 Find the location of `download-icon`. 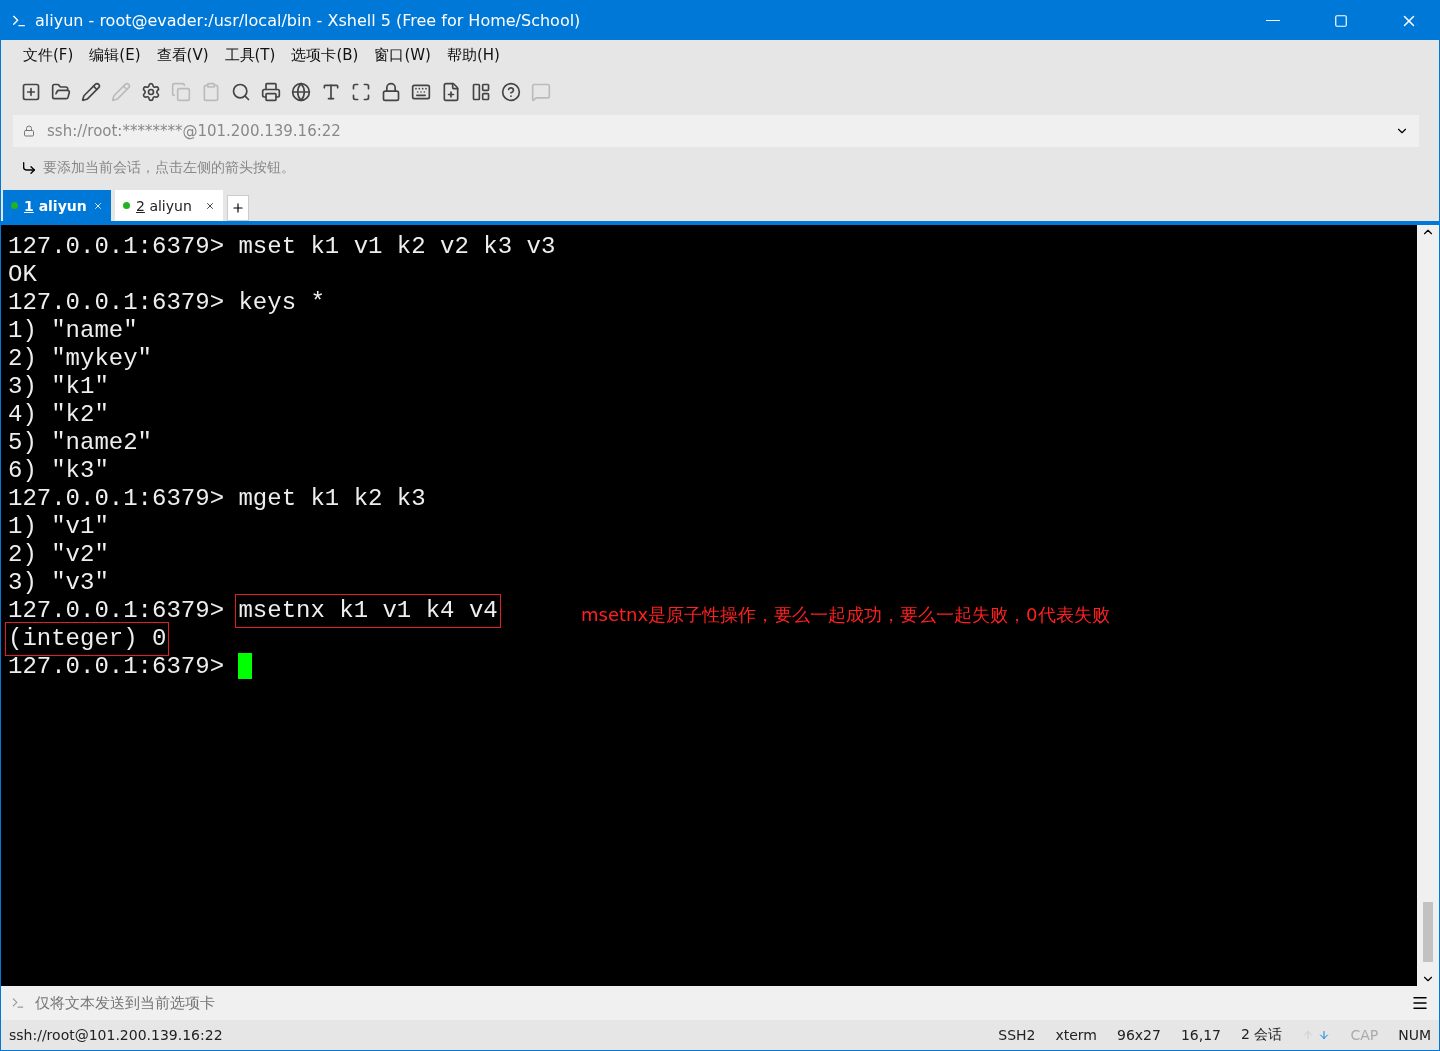

download-icon is located at coordinates (1324, 1035).